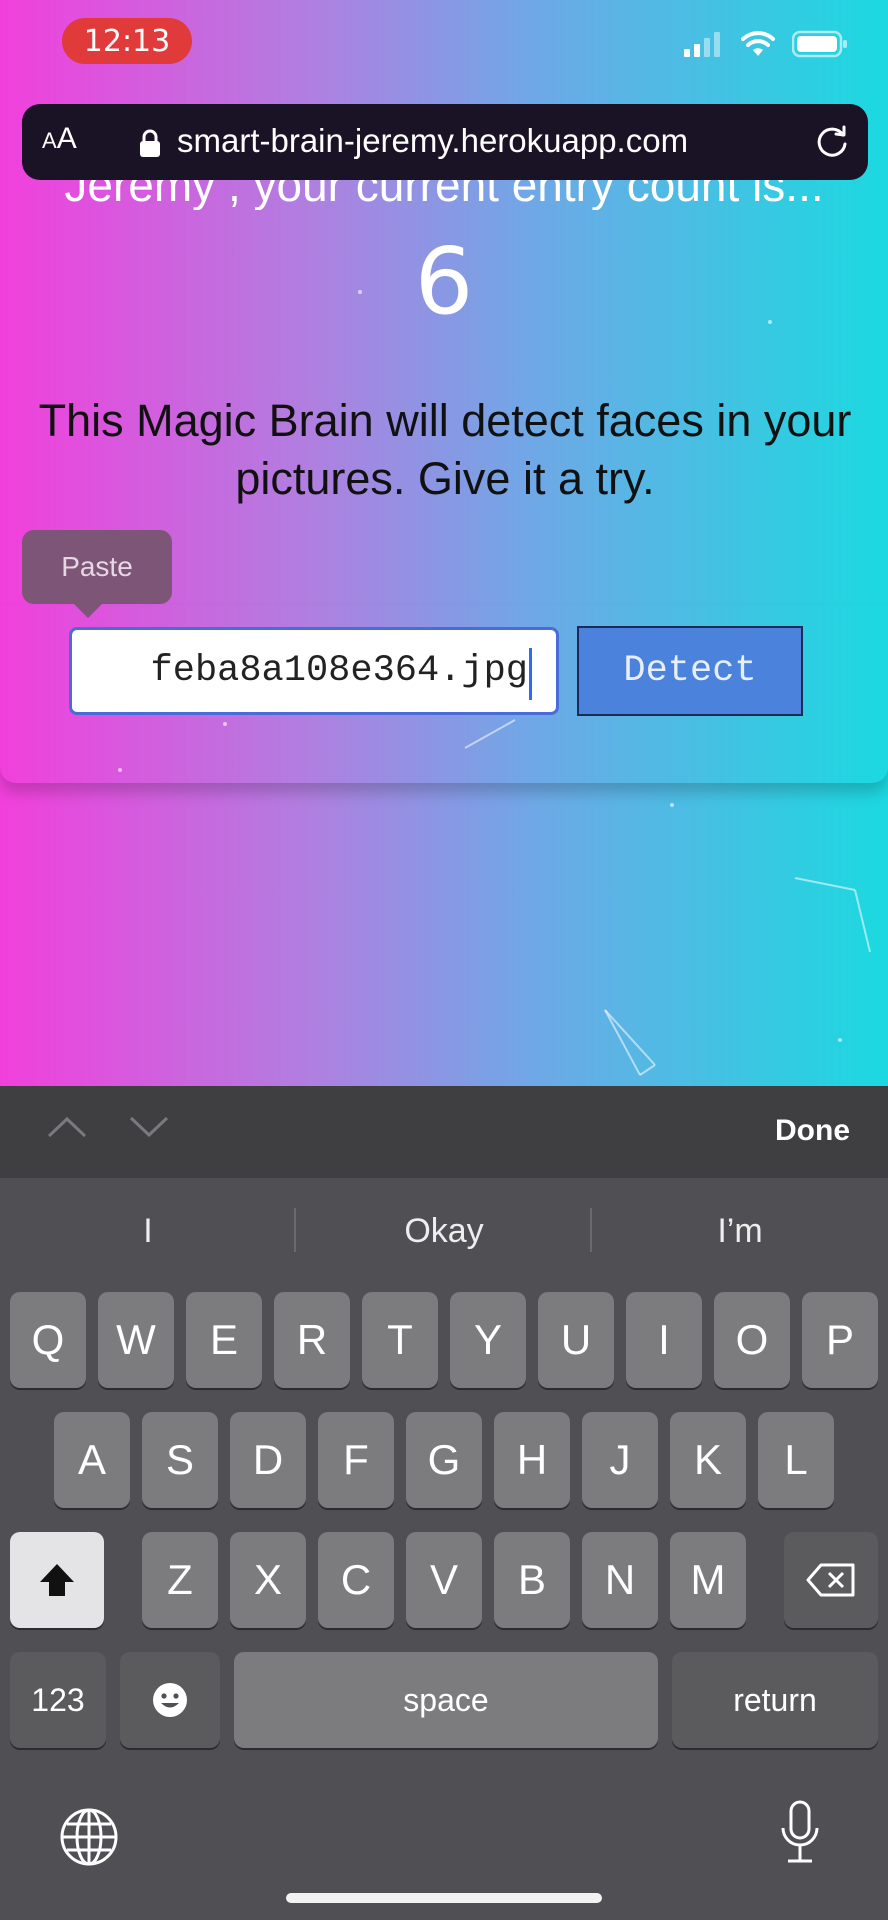 The width and height of the screenshot is (888, 1920). Describe the element at coordinates (708, 1580) in the screenshot. I see `key-m: M` at that location.